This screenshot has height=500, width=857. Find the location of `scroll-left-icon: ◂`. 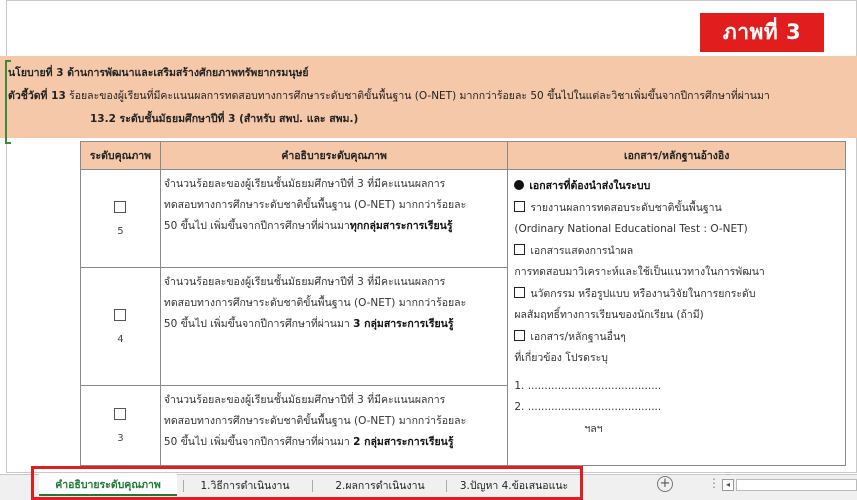

scroll-left-icon: ◂ is located at coordinates (728, 485).